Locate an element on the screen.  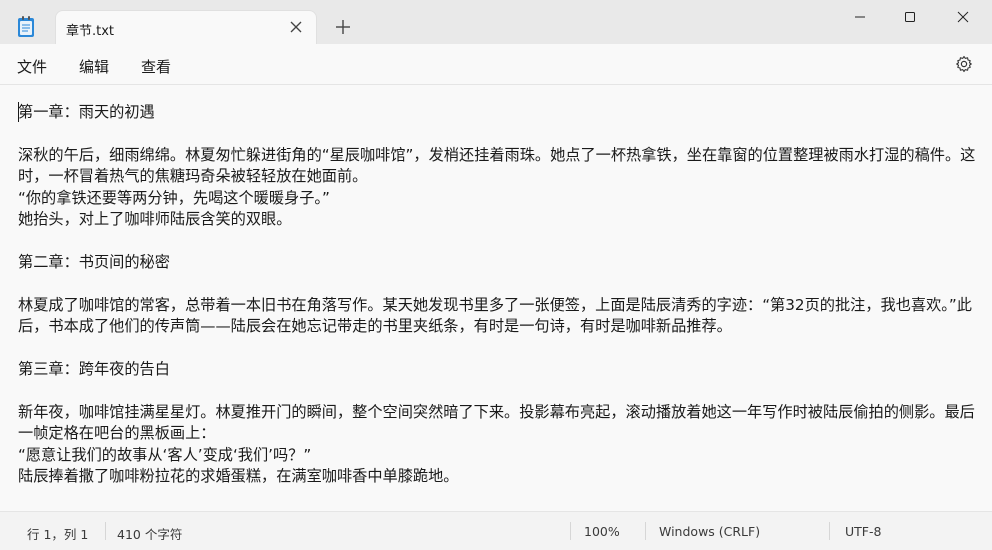
maximize-icon is located at coordinates (910, 17).